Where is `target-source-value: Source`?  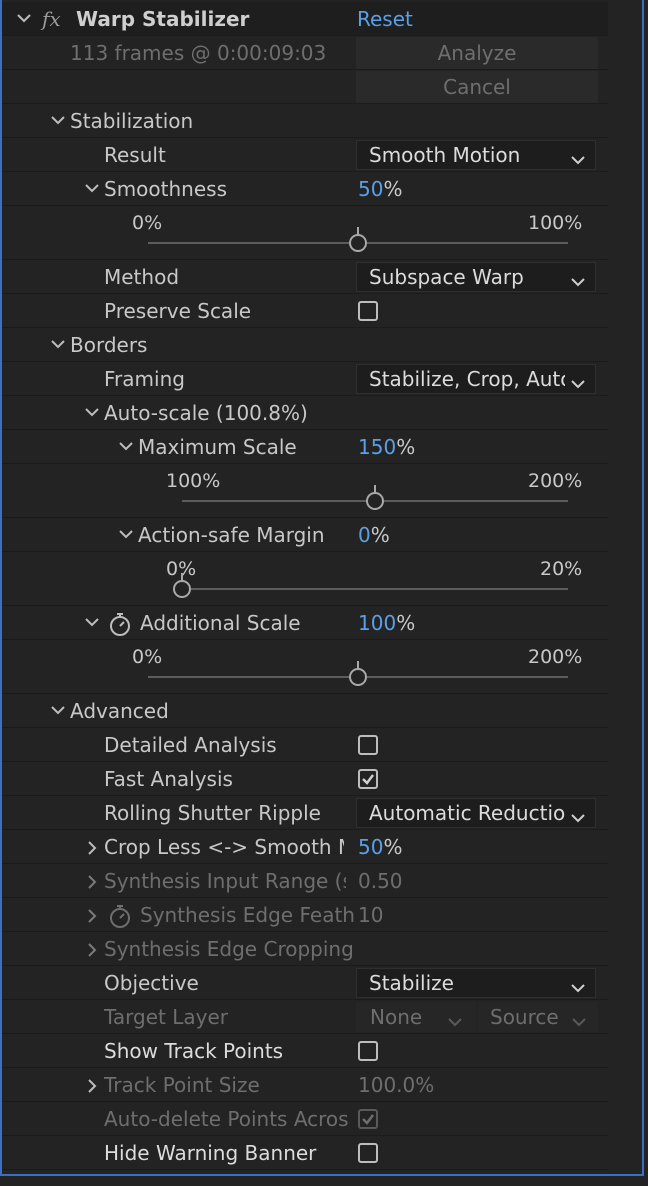
target-source-value: Source is located at coordinates (524, 1017).